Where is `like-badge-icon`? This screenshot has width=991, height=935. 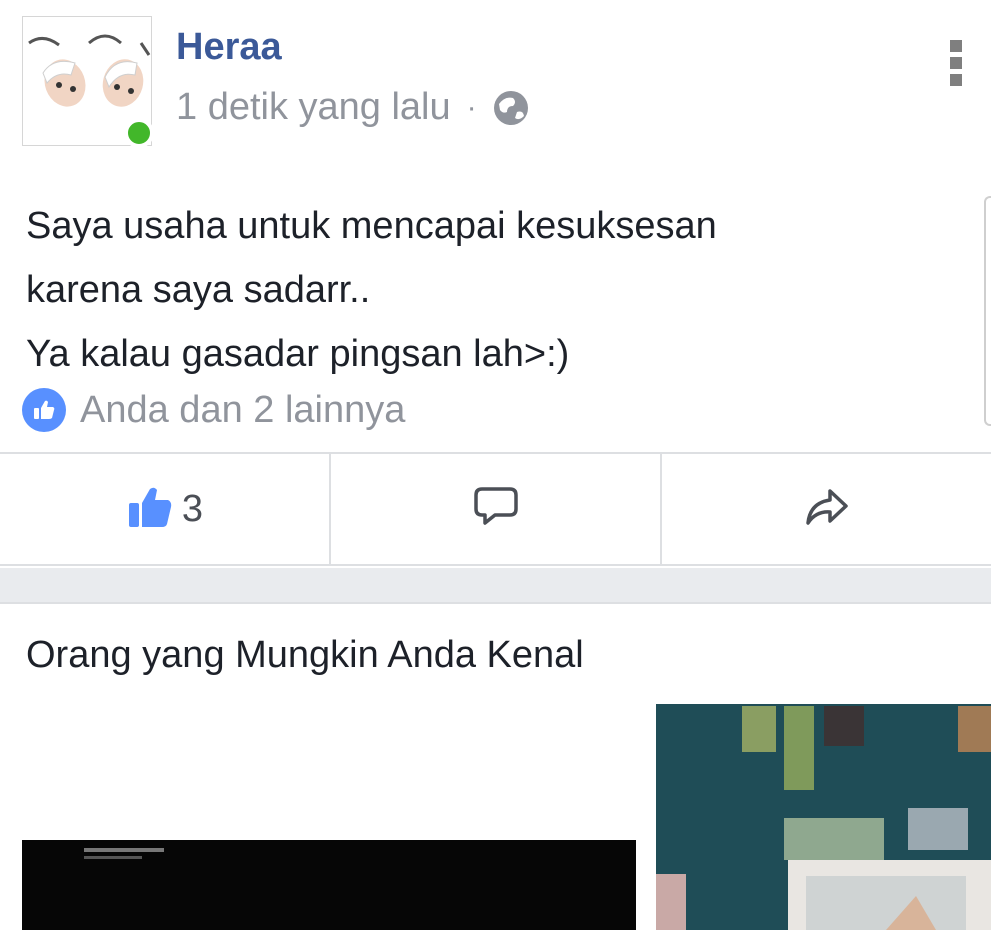
like-badge-icon is located at coordinates (44, 410).